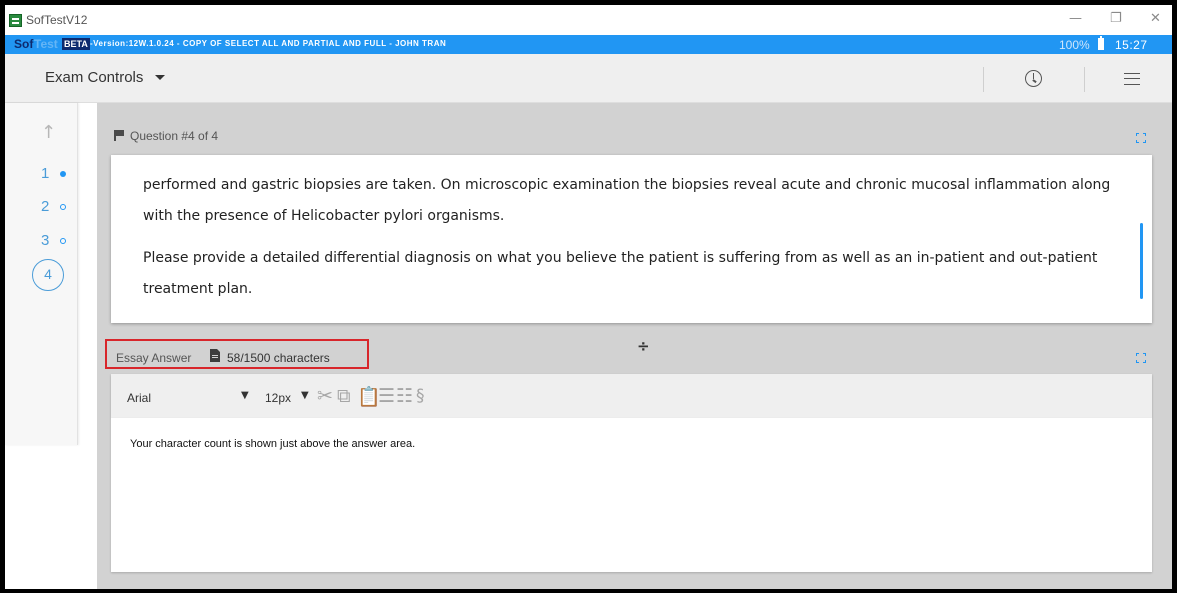 Image resolution: width=1177 pixels, height=593 pixels. Describe the element at coordinates (174, 136) in the screenshot. I see `question-header: Question #4 of 4` at that location.